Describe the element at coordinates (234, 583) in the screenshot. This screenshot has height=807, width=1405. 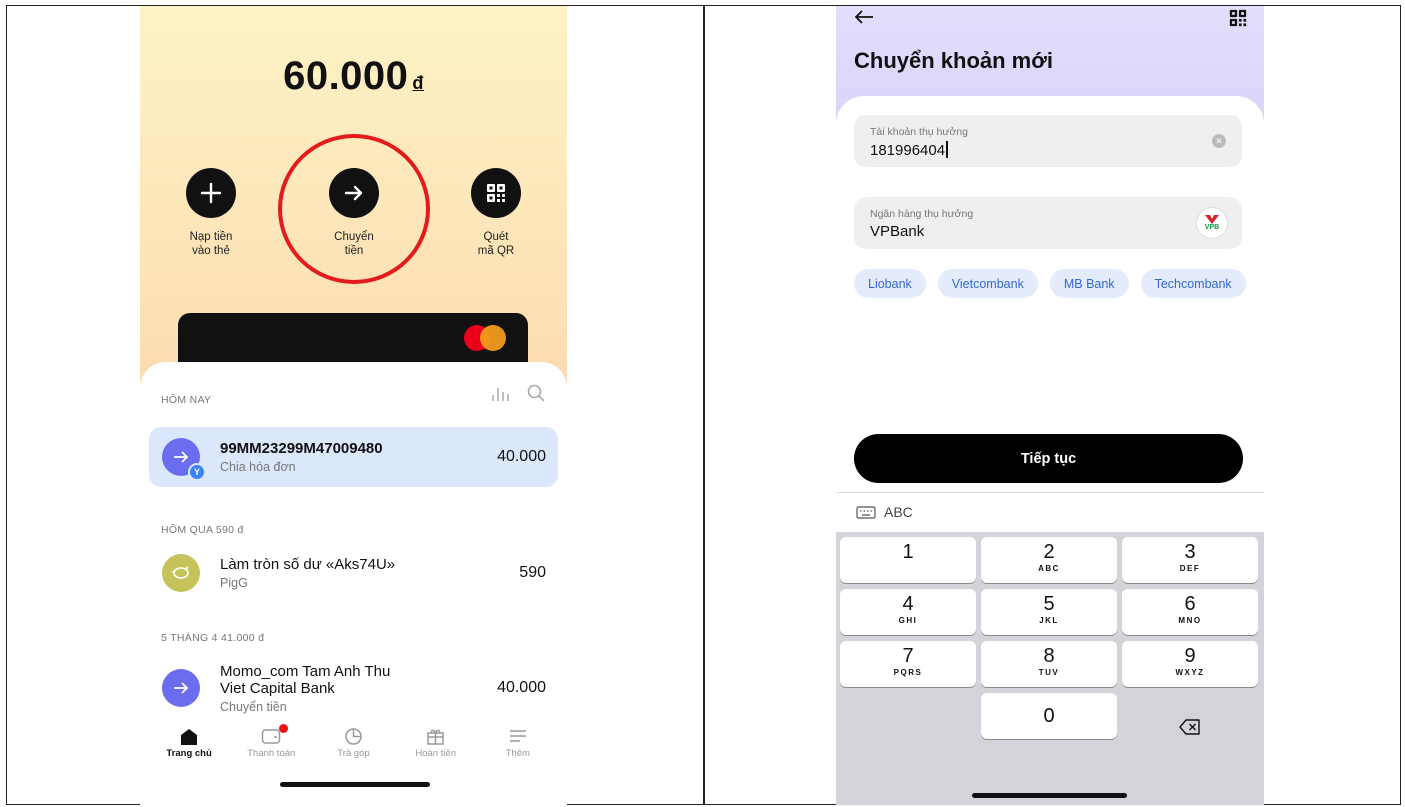
I see `transaction-subtitle: PigG` at that location.